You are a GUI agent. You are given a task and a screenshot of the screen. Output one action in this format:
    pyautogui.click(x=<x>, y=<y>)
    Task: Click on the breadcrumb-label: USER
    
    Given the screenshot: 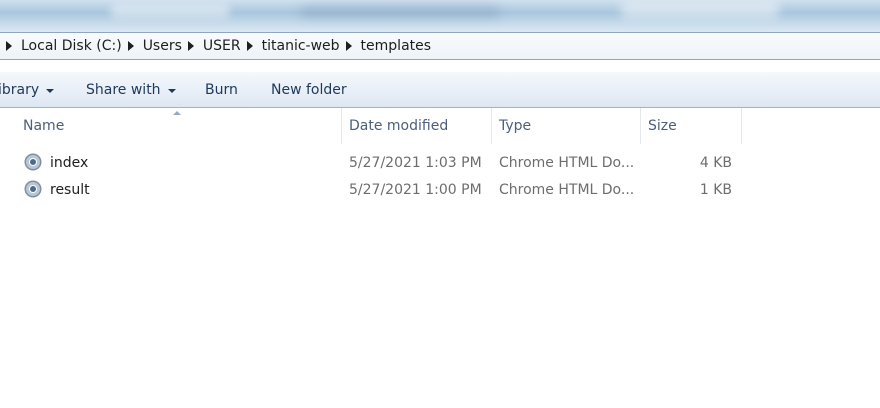 What is the action you would take?
    pyautogui.click(x=222, y=46)
    